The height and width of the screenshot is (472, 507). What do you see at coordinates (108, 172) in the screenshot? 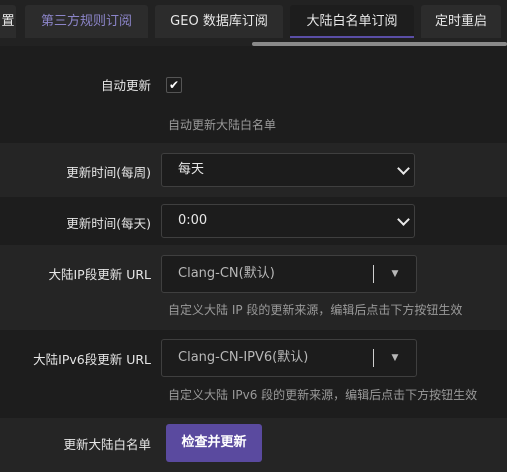
I see `update-week-label: 更新时间(每周)` at bounding box center [108, 172].